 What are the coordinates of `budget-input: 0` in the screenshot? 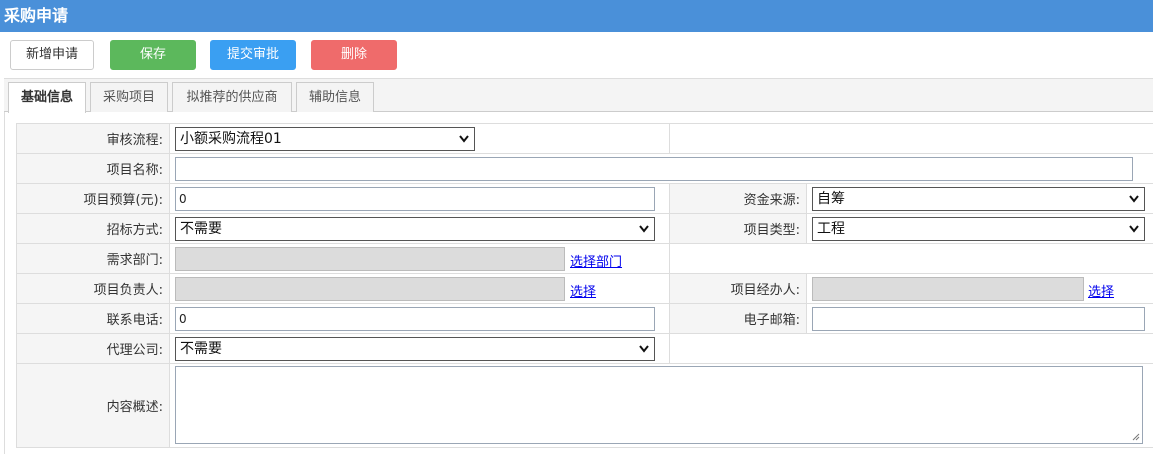 It's located at (415, 199).